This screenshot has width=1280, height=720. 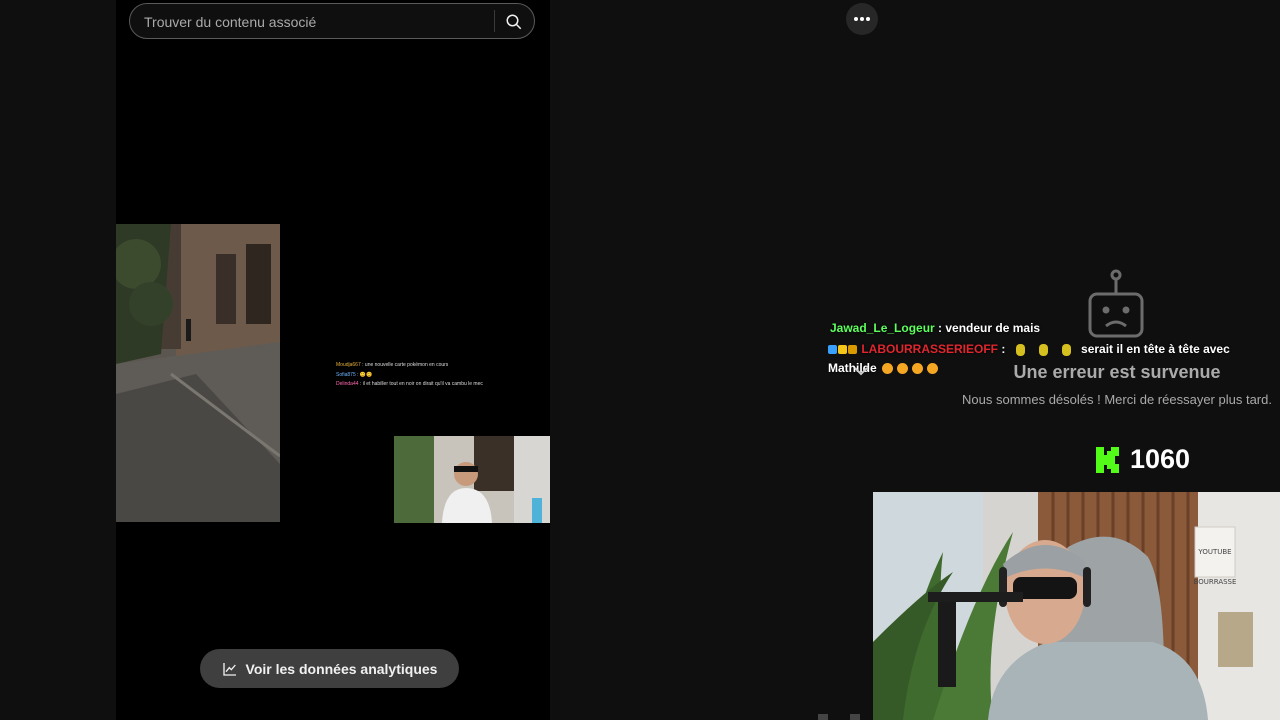 What do you see at coordinates (1215, 582) in the screenshot?
I see `sign-line-2: BOURRASSE` at bounding box center [1215, 582].